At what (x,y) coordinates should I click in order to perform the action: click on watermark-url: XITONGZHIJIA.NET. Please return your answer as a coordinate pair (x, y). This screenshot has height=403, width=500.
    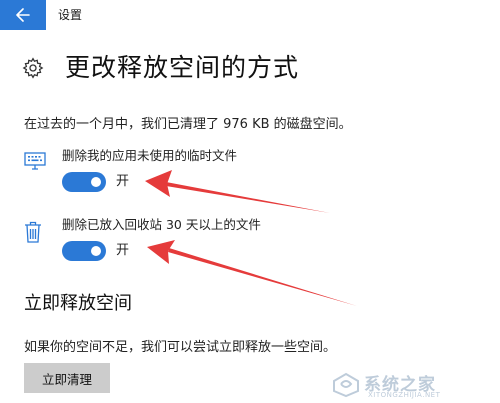
    Looking at the image, I should click on (404, 395).